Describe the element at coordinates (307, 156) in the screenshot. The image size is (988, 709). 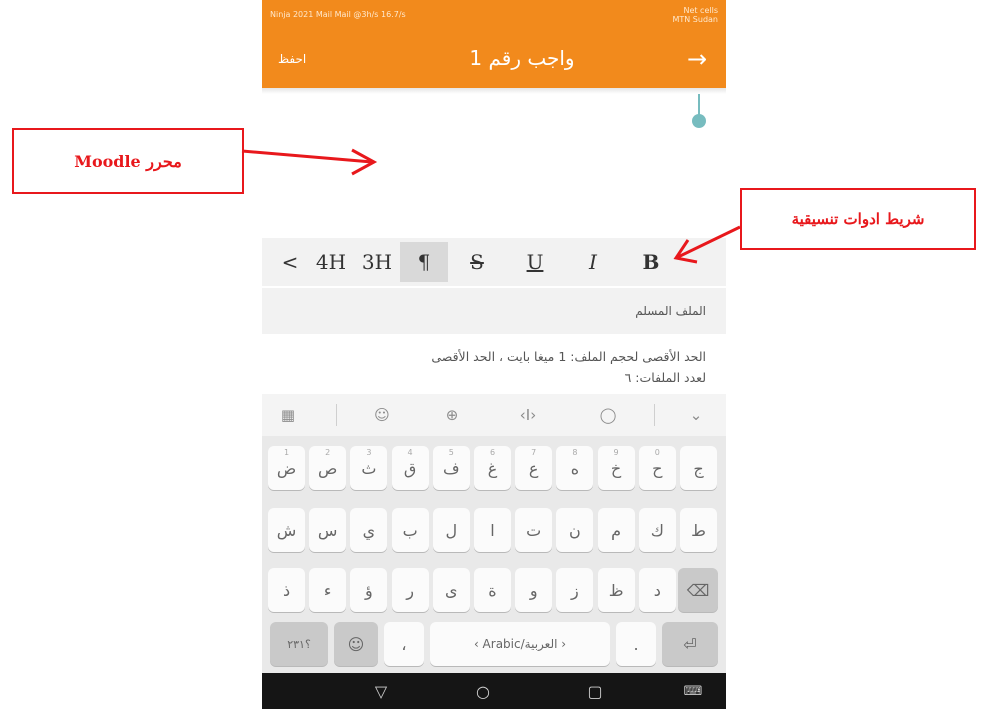
I see `editor-arrow-line` at that location.